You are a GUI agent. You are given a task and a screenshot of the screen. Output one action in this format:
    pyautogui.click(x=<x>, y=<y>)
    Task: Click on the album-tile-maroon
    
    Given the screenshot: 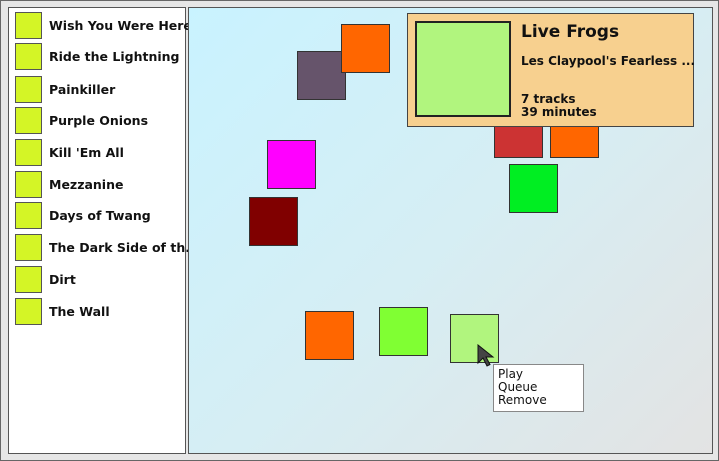 What is the action you would take?
    pyautogui.click(x=273, y=221)
    